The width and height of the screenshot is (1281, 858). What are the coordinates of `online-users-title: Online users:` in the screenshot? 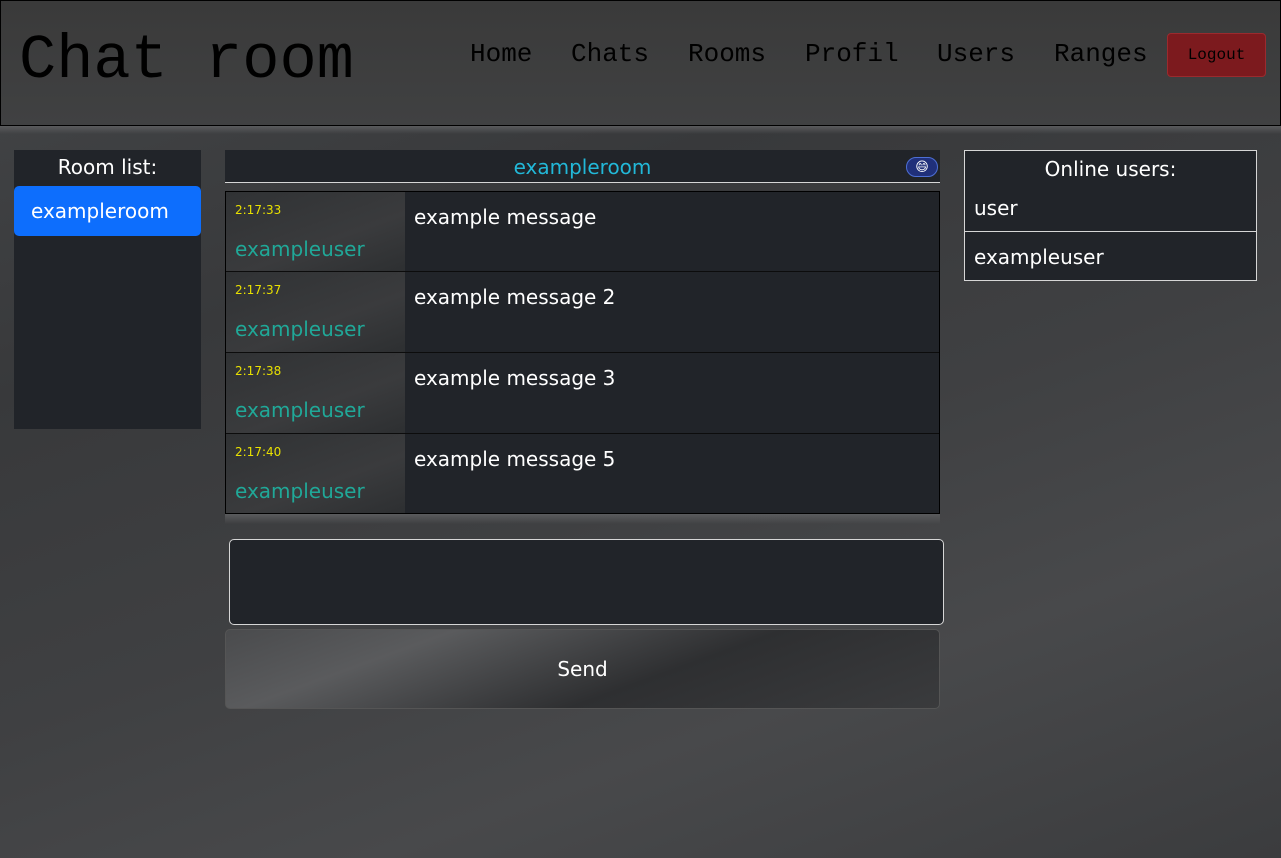 It's located at (1110, 169).